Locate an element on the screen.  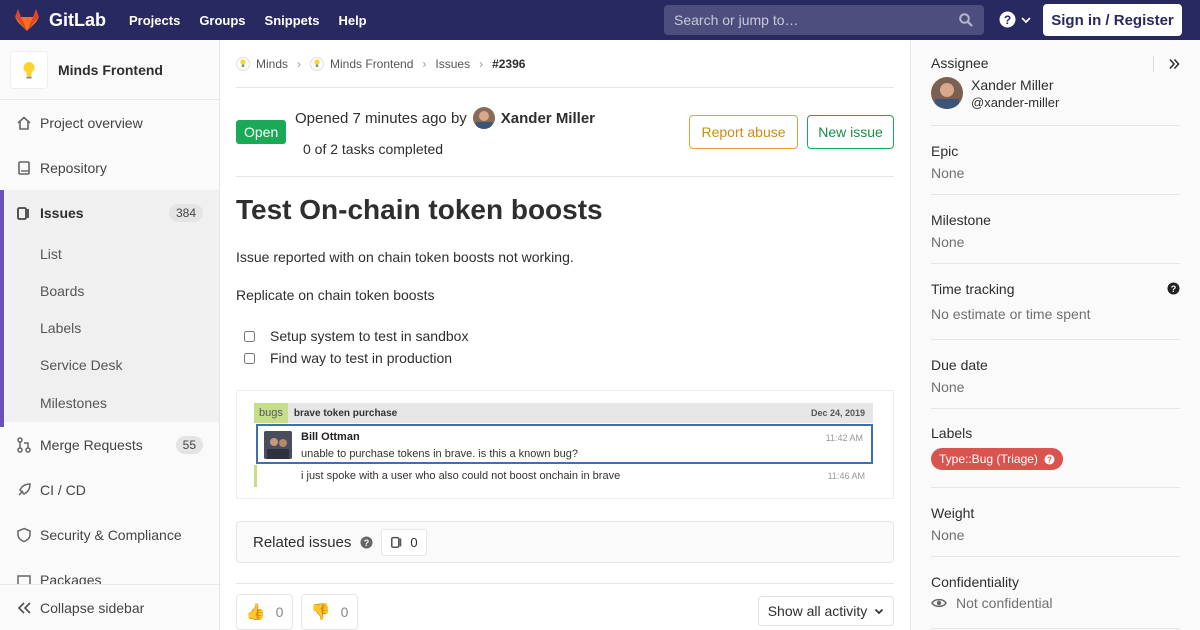
sidebar-item-cicd: CI / CD is located at coordinates (109, 489).